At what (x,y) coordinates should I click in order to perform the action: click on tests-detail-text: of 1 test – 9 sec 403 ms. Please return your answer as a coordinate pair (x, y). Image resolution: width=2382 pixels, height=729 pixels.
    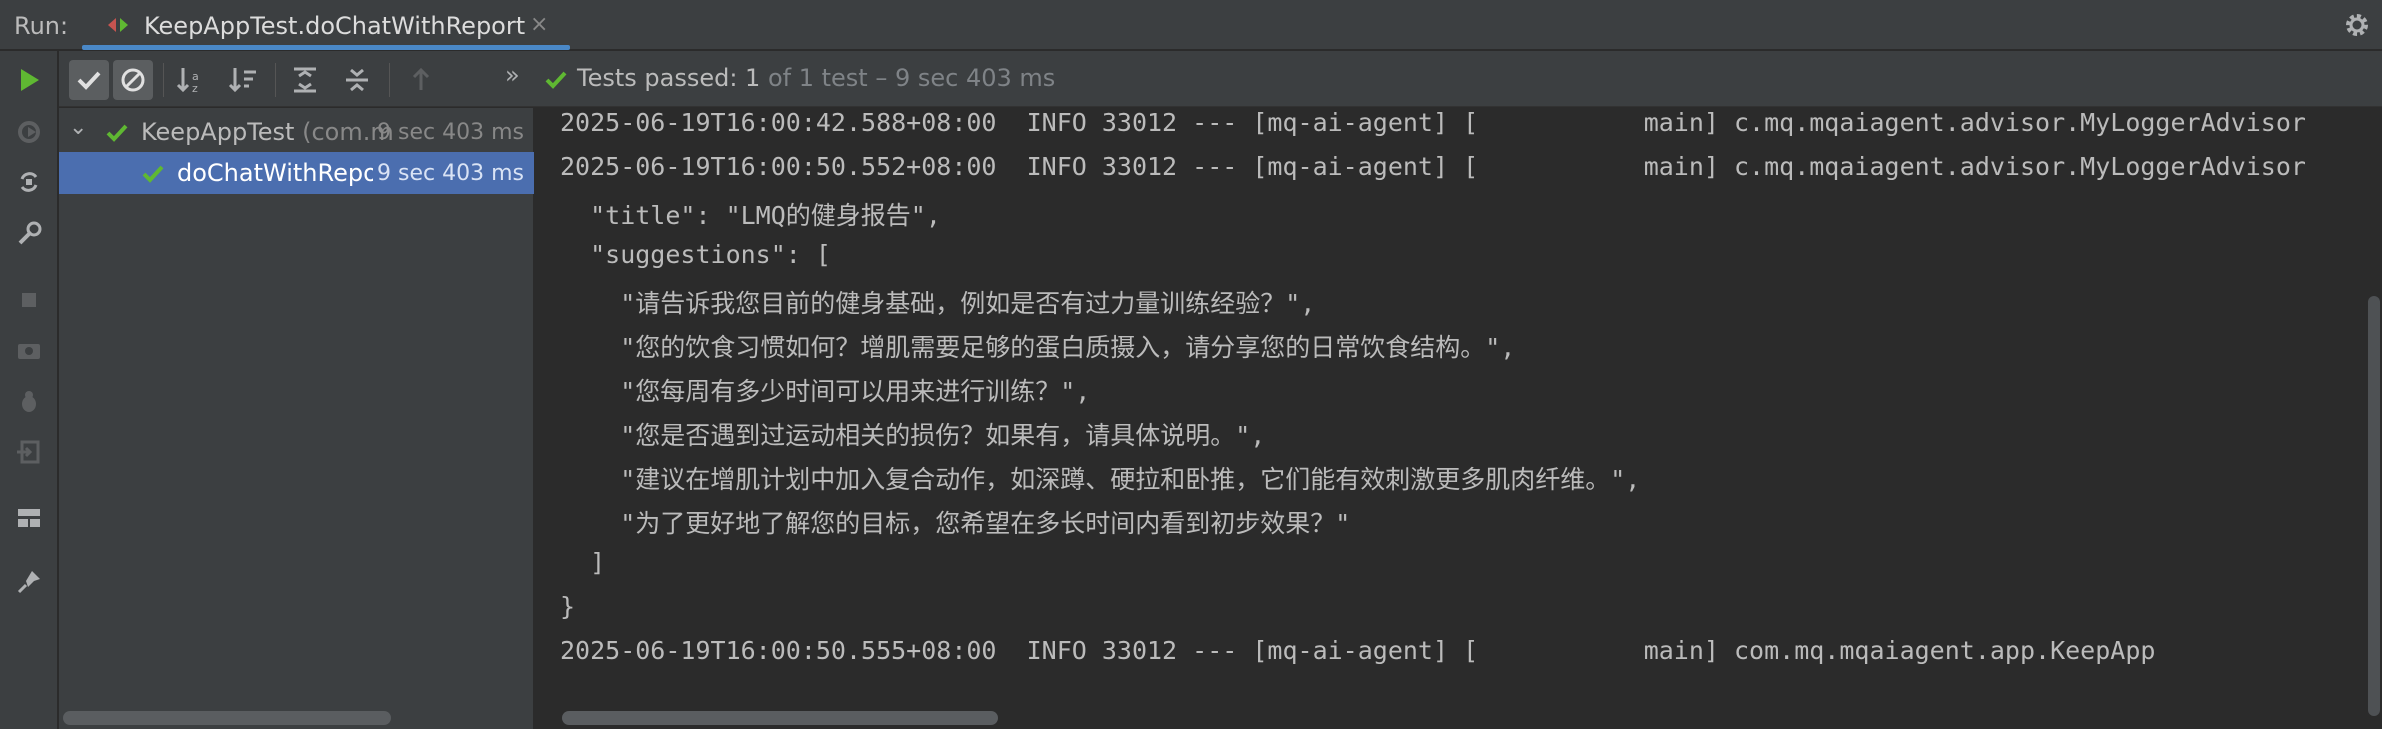
    Looking at the image, I should click on (908, 78).